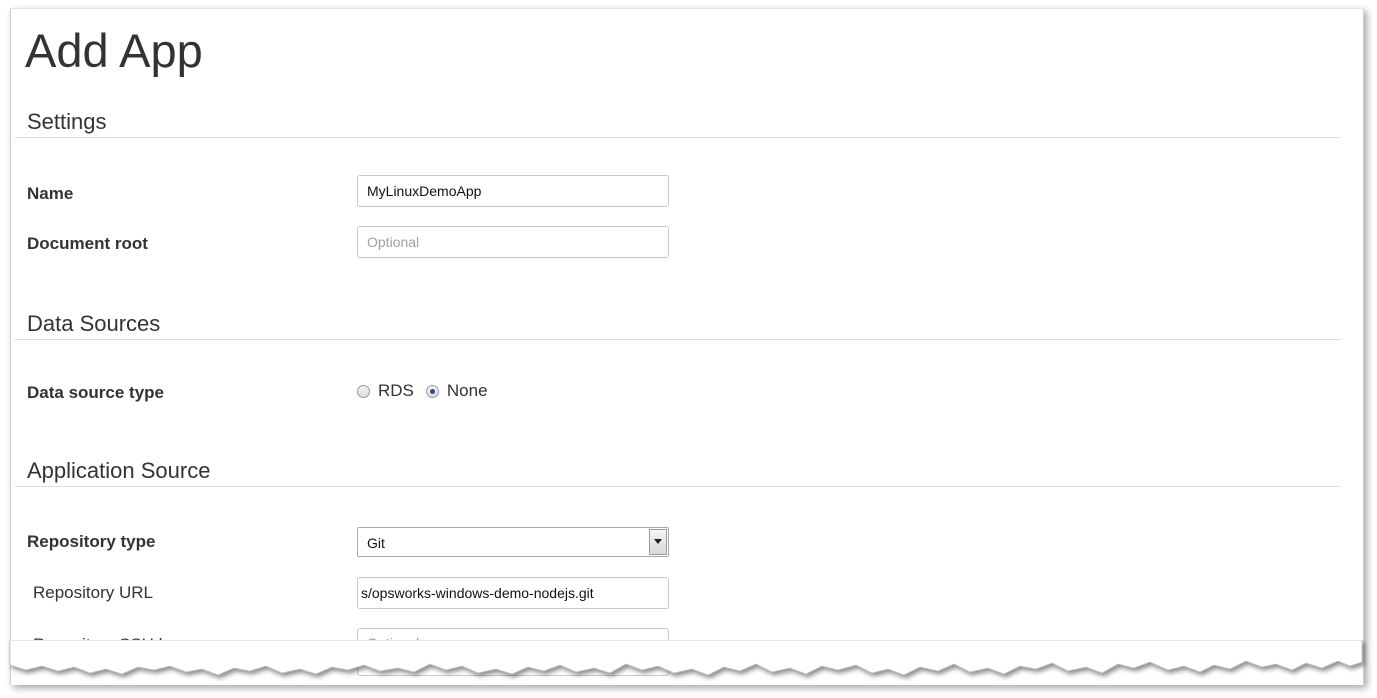  I want to click on repository-url-label: Repository URL, so click(93, 592).